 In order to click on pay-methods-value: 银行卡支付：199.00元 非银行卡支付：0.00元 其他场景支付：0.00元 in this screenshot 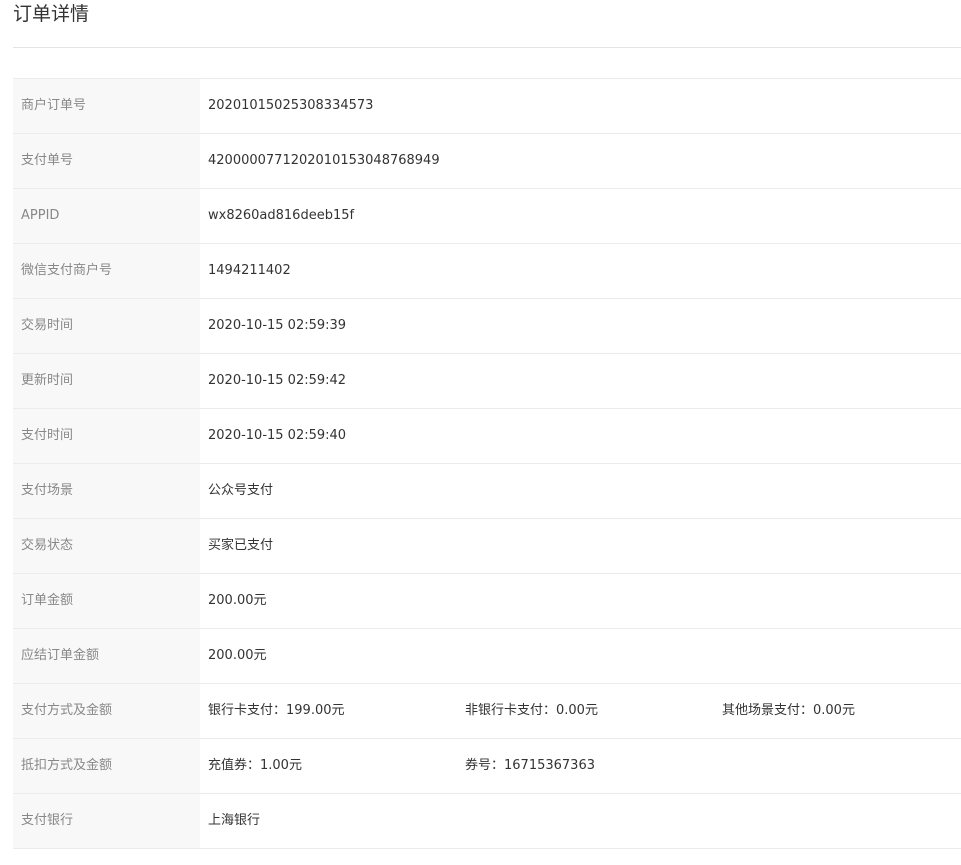, I will do `click(580, 711)`.